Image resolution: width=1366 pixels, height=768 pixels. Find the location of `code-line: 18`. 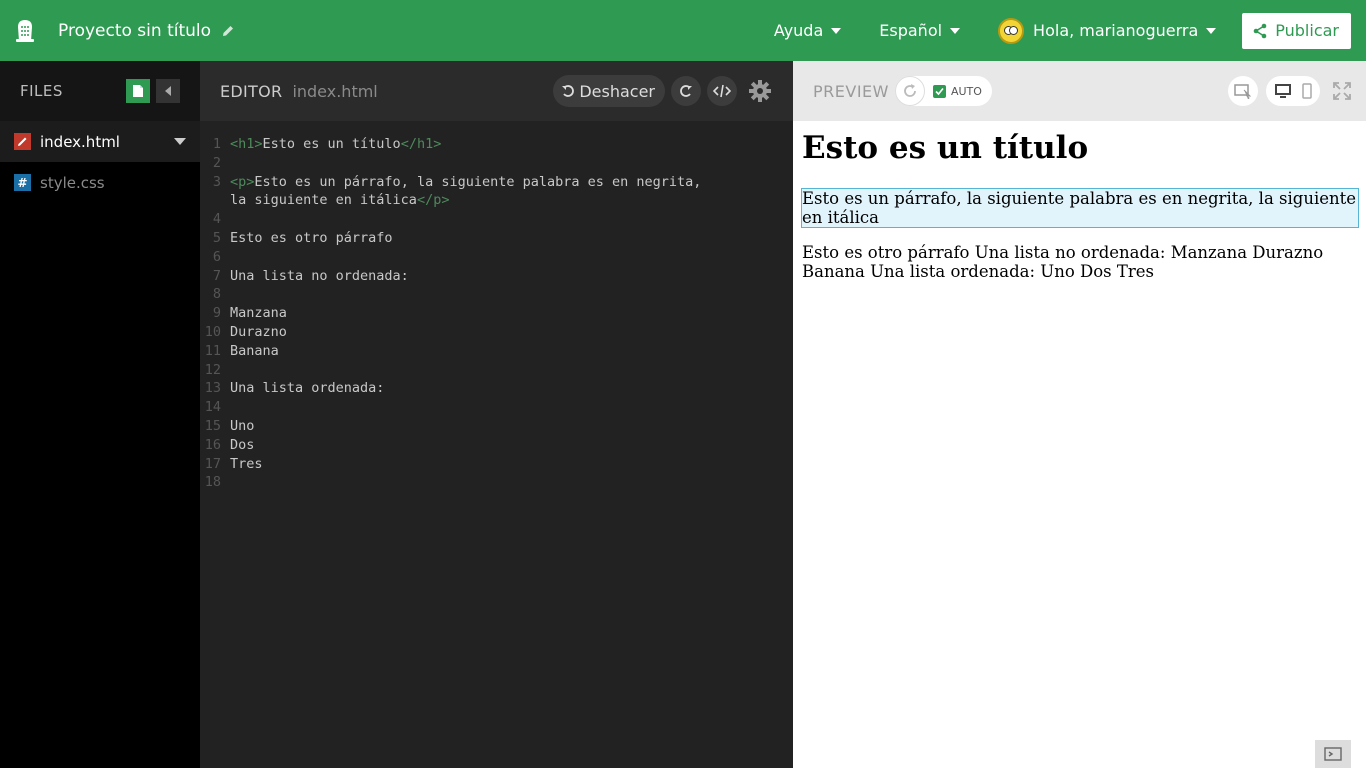

code-line: 18 is located at coordinates (496, 482).